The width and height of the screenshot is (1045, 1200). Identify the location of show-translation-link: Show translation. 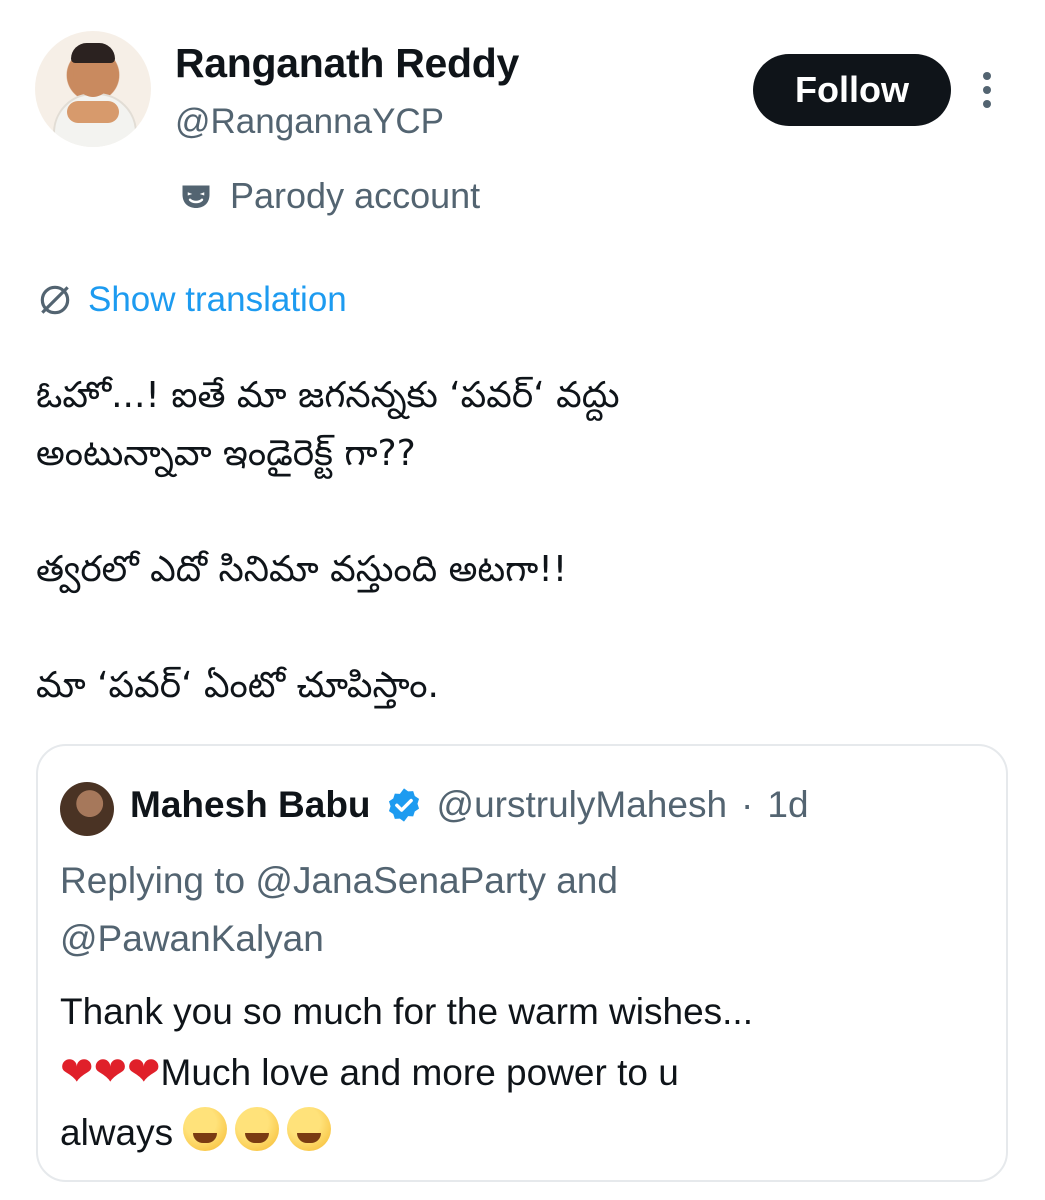
(191, 300).